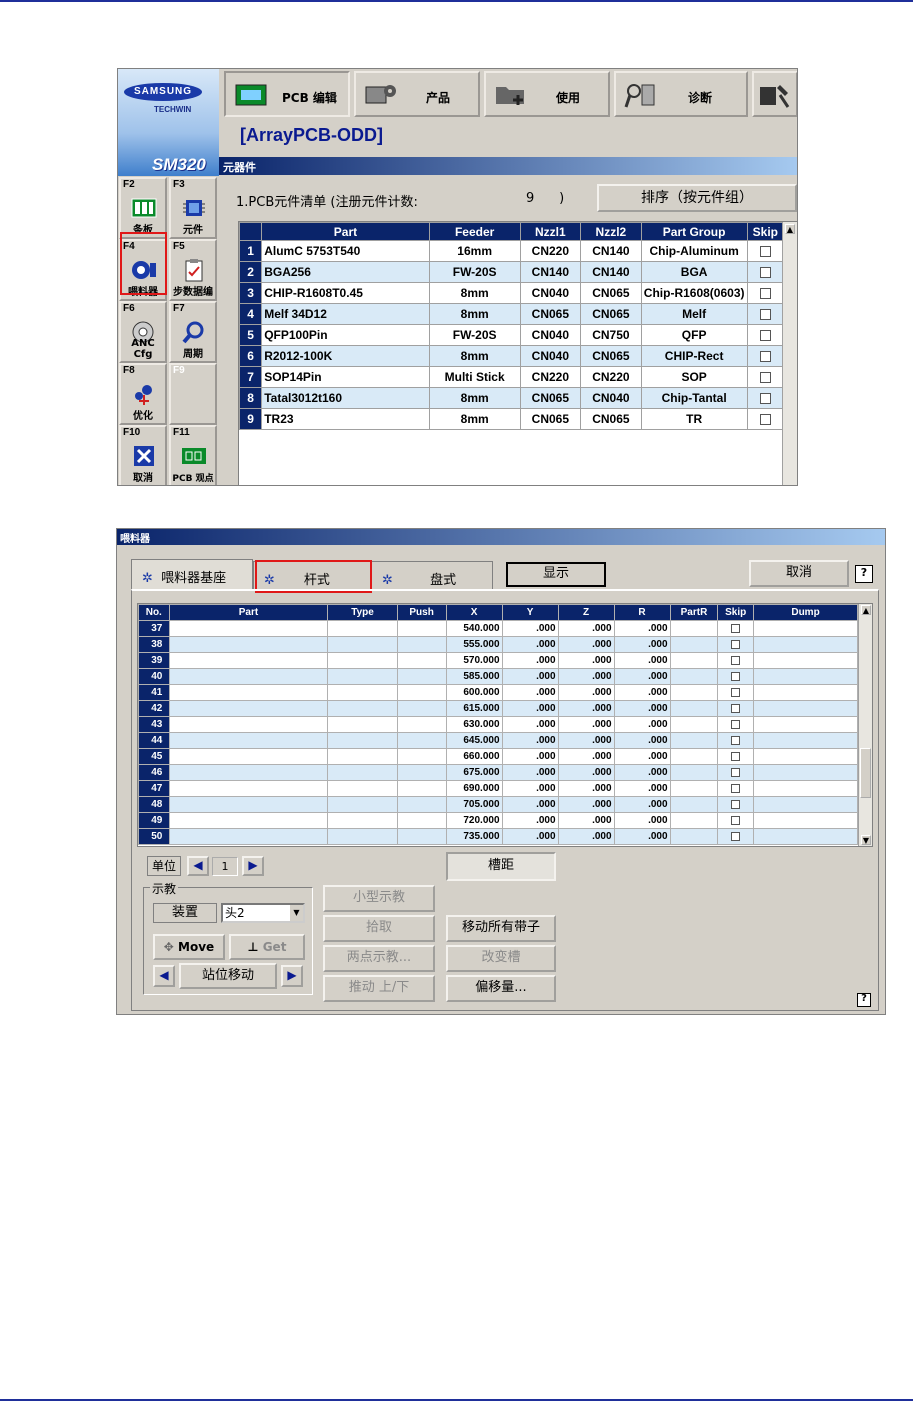 The image size is (913, 1402). I want to click on station-next-icon: ▶, so click(292, 976).